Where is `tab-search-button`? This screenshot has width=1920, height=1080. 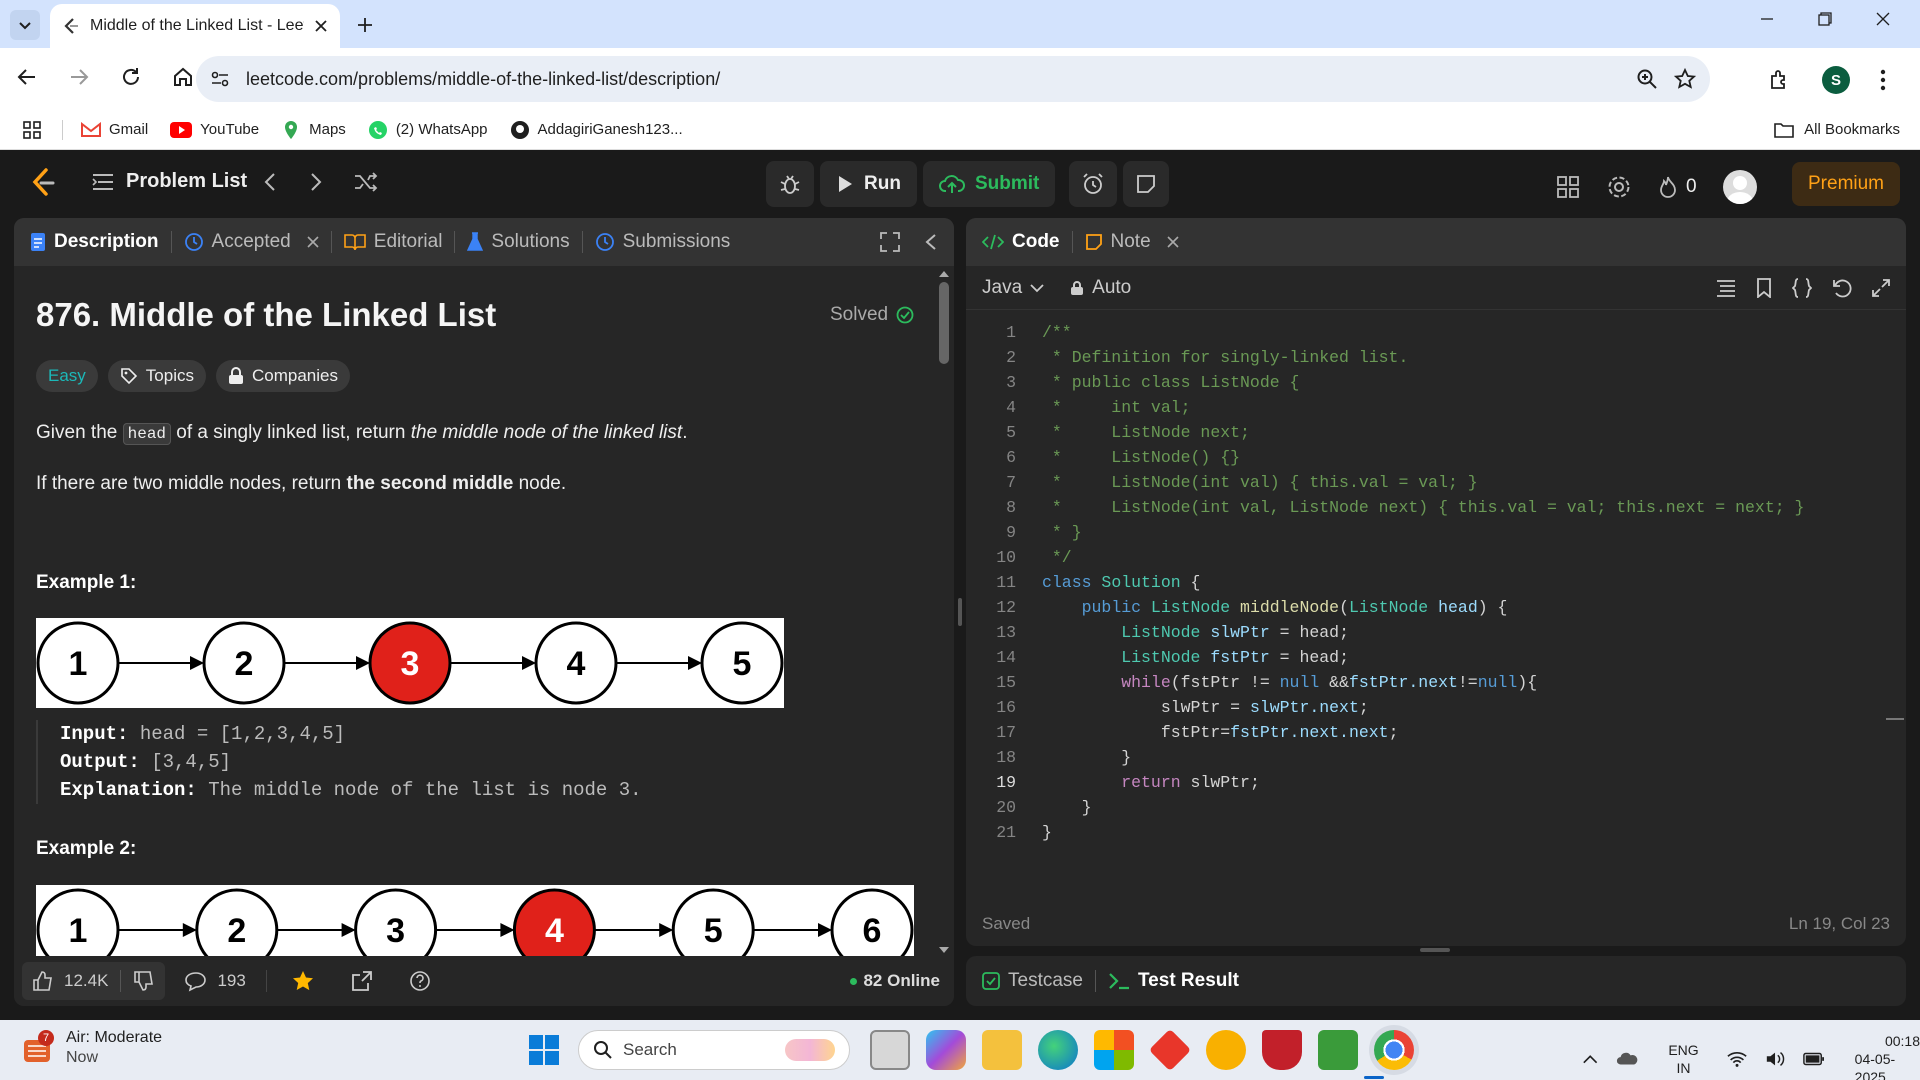
tab-search-button is located at coordinates (25, 25).